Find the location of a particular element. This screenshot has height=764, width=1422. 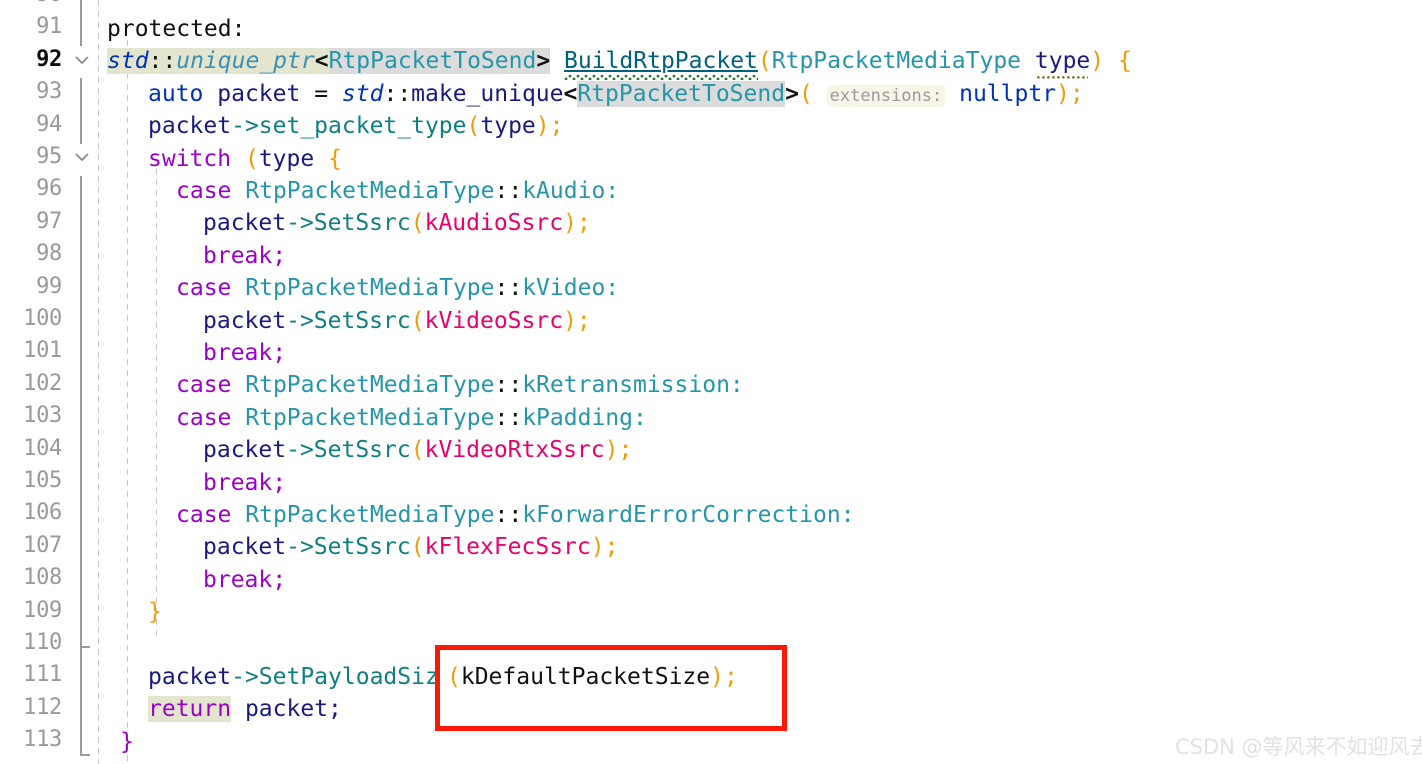

token-kretransmission: kRetransmission: is located at coordinates (633, 385).